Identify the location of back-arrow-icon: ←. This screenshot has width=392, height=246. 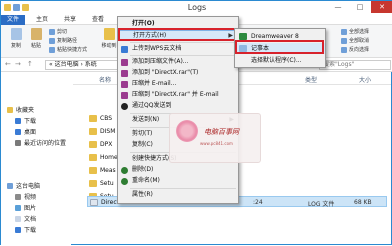
(8, 64).